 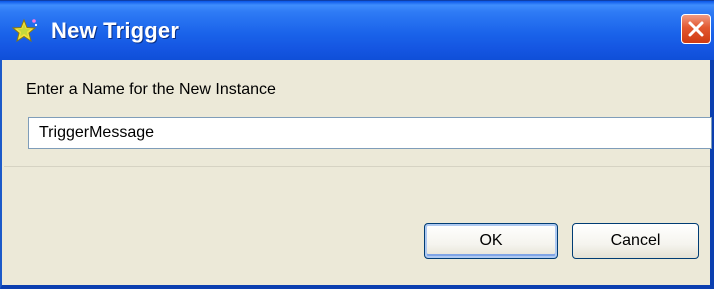 I want to click on dialog-title: New Trigger, so click(x=115, y=30).